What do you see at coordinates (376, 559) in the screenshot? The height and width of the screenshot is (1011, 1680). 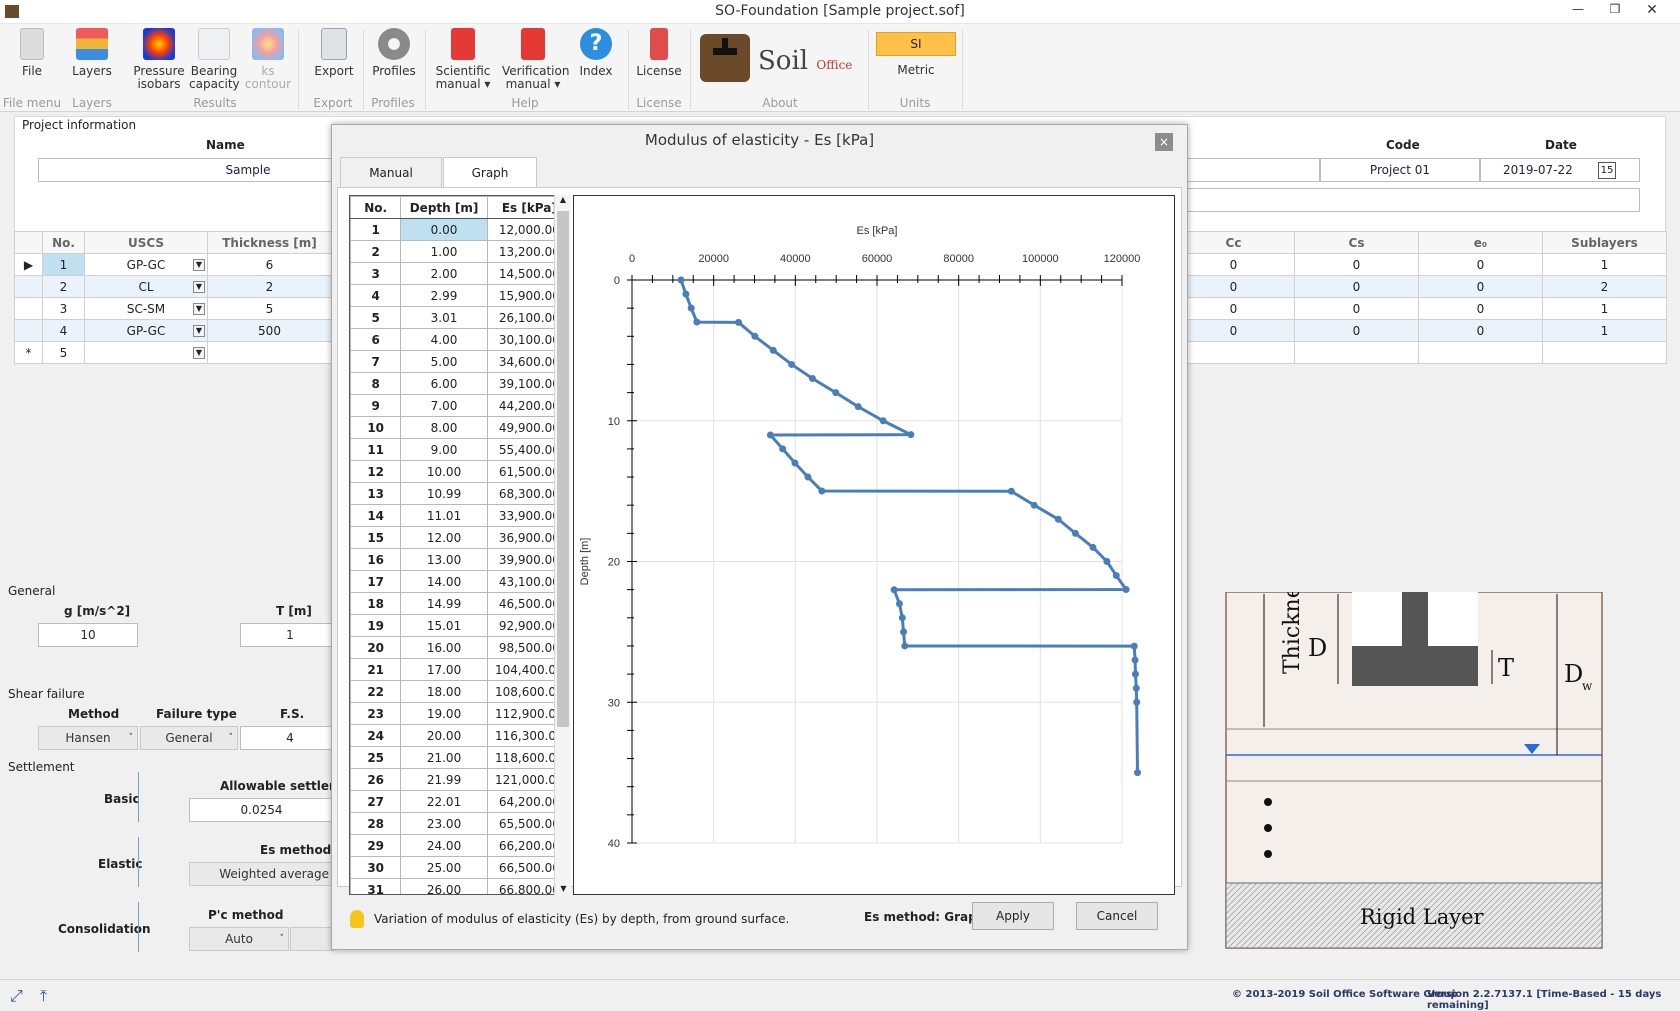 I see `row-number: 16` at bounding box center [376, 559].